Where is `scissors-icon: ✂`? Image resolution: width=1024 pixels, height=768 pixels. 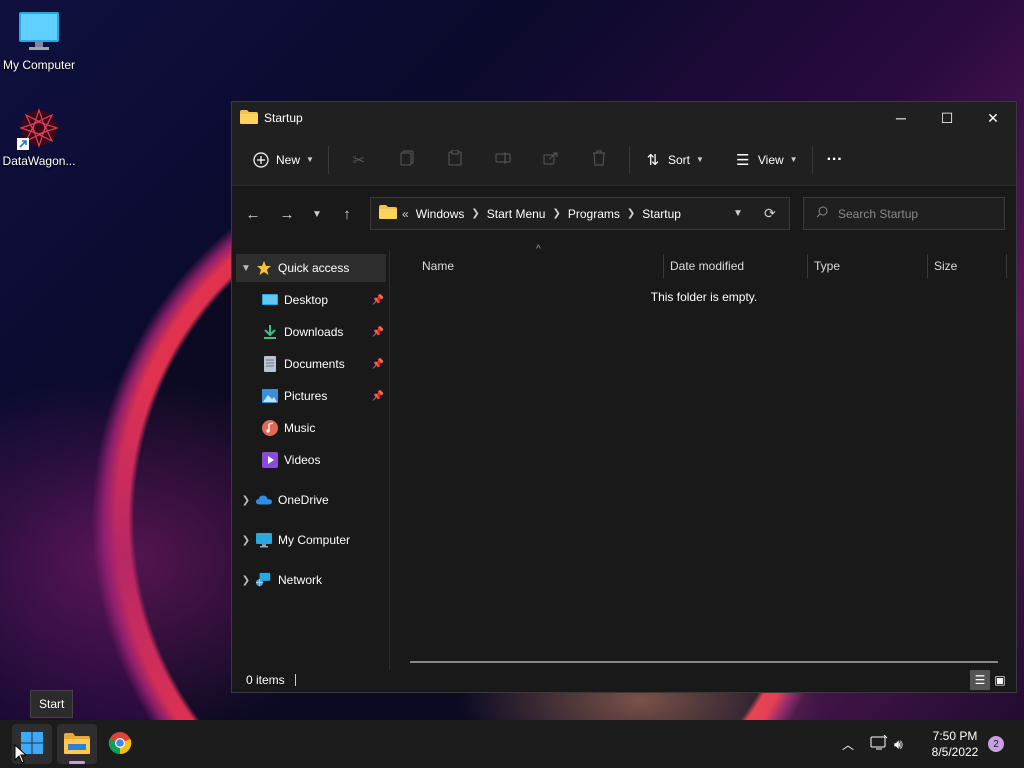 scissors-icon: ✂ is located at coordinates (359, 160).